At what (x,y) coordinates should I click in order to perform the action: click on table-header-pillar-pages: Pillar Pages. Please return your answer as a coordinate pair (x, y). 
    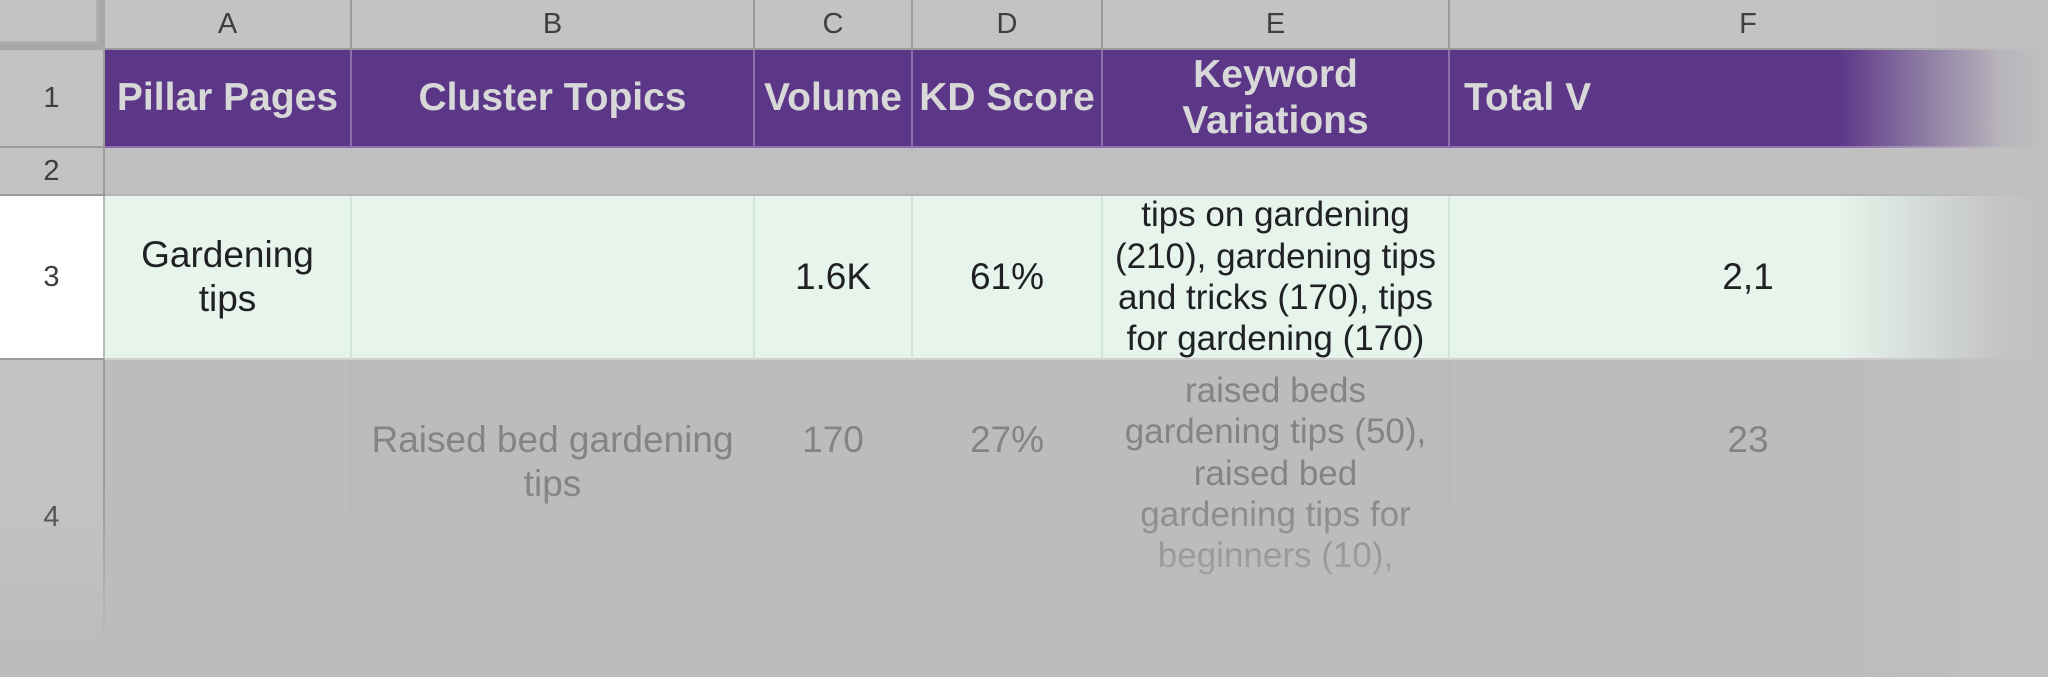
    Looking at the image, I should click on (228, 99).